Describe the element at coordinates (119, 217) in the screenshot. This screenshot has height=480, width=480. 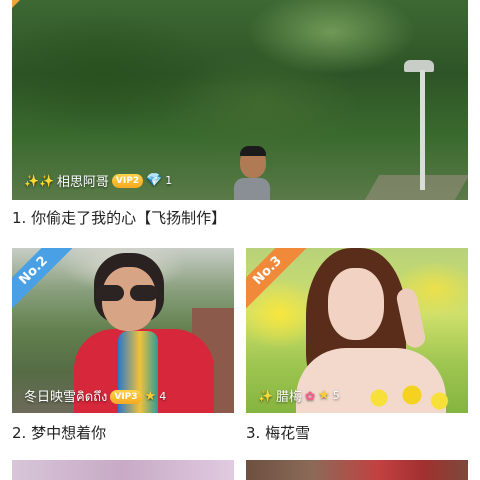
I see `video-title-1: 1. 你偷走了我的心【飞扬制作】` at that location.